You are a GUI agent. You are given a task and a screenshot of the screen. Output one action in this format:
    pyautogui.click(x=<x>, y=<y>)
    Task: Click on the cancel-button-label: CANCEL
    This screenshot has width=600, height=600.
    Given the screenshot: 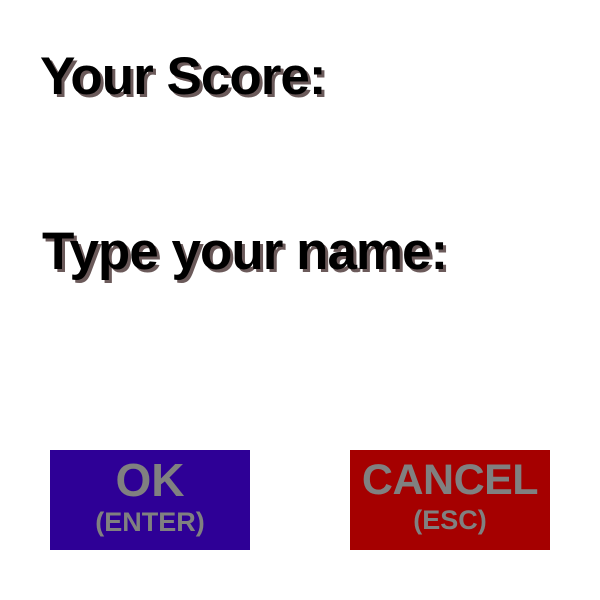 What is the action you would take?
    pyautogui.click(x=450, y=480)
    